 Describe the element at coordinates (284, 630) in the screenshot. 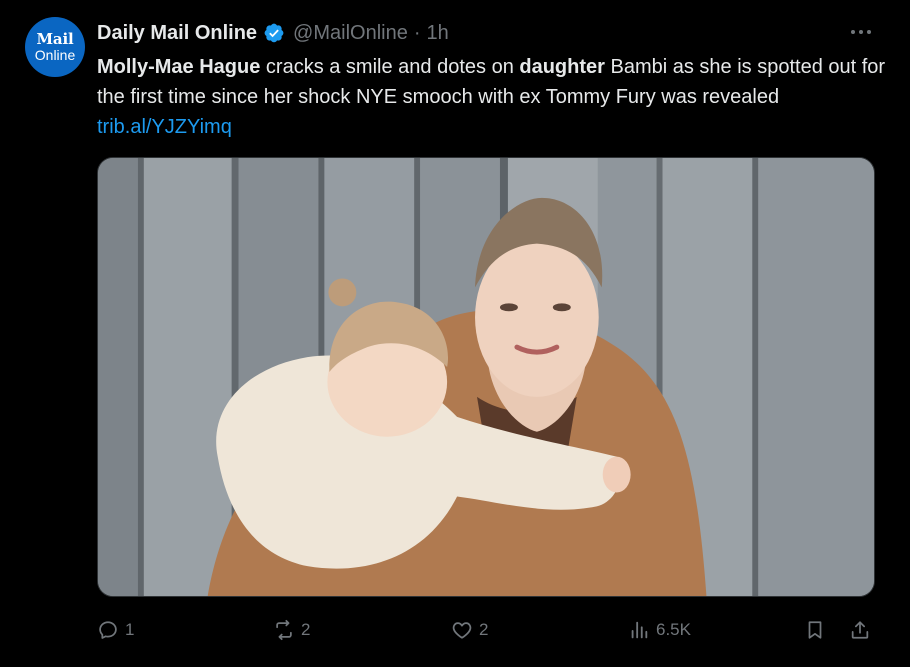

I see `repost-icon` at that location.